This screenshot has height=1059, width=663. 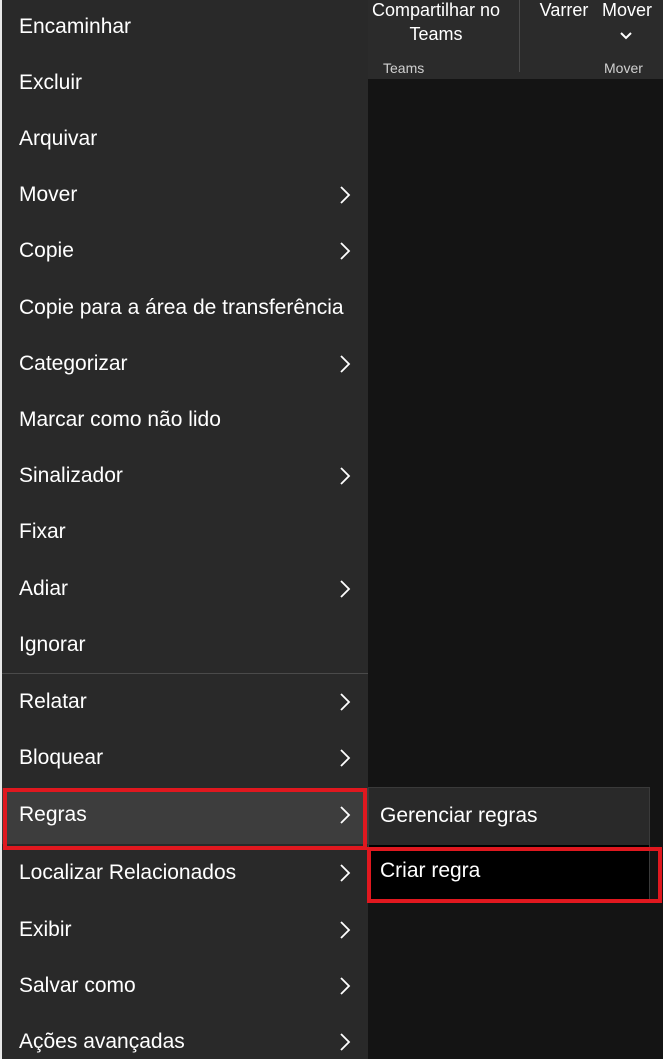 I want to click on rules-submenu: Gerenciar regras Criar regra, so click(x=509, y=844).